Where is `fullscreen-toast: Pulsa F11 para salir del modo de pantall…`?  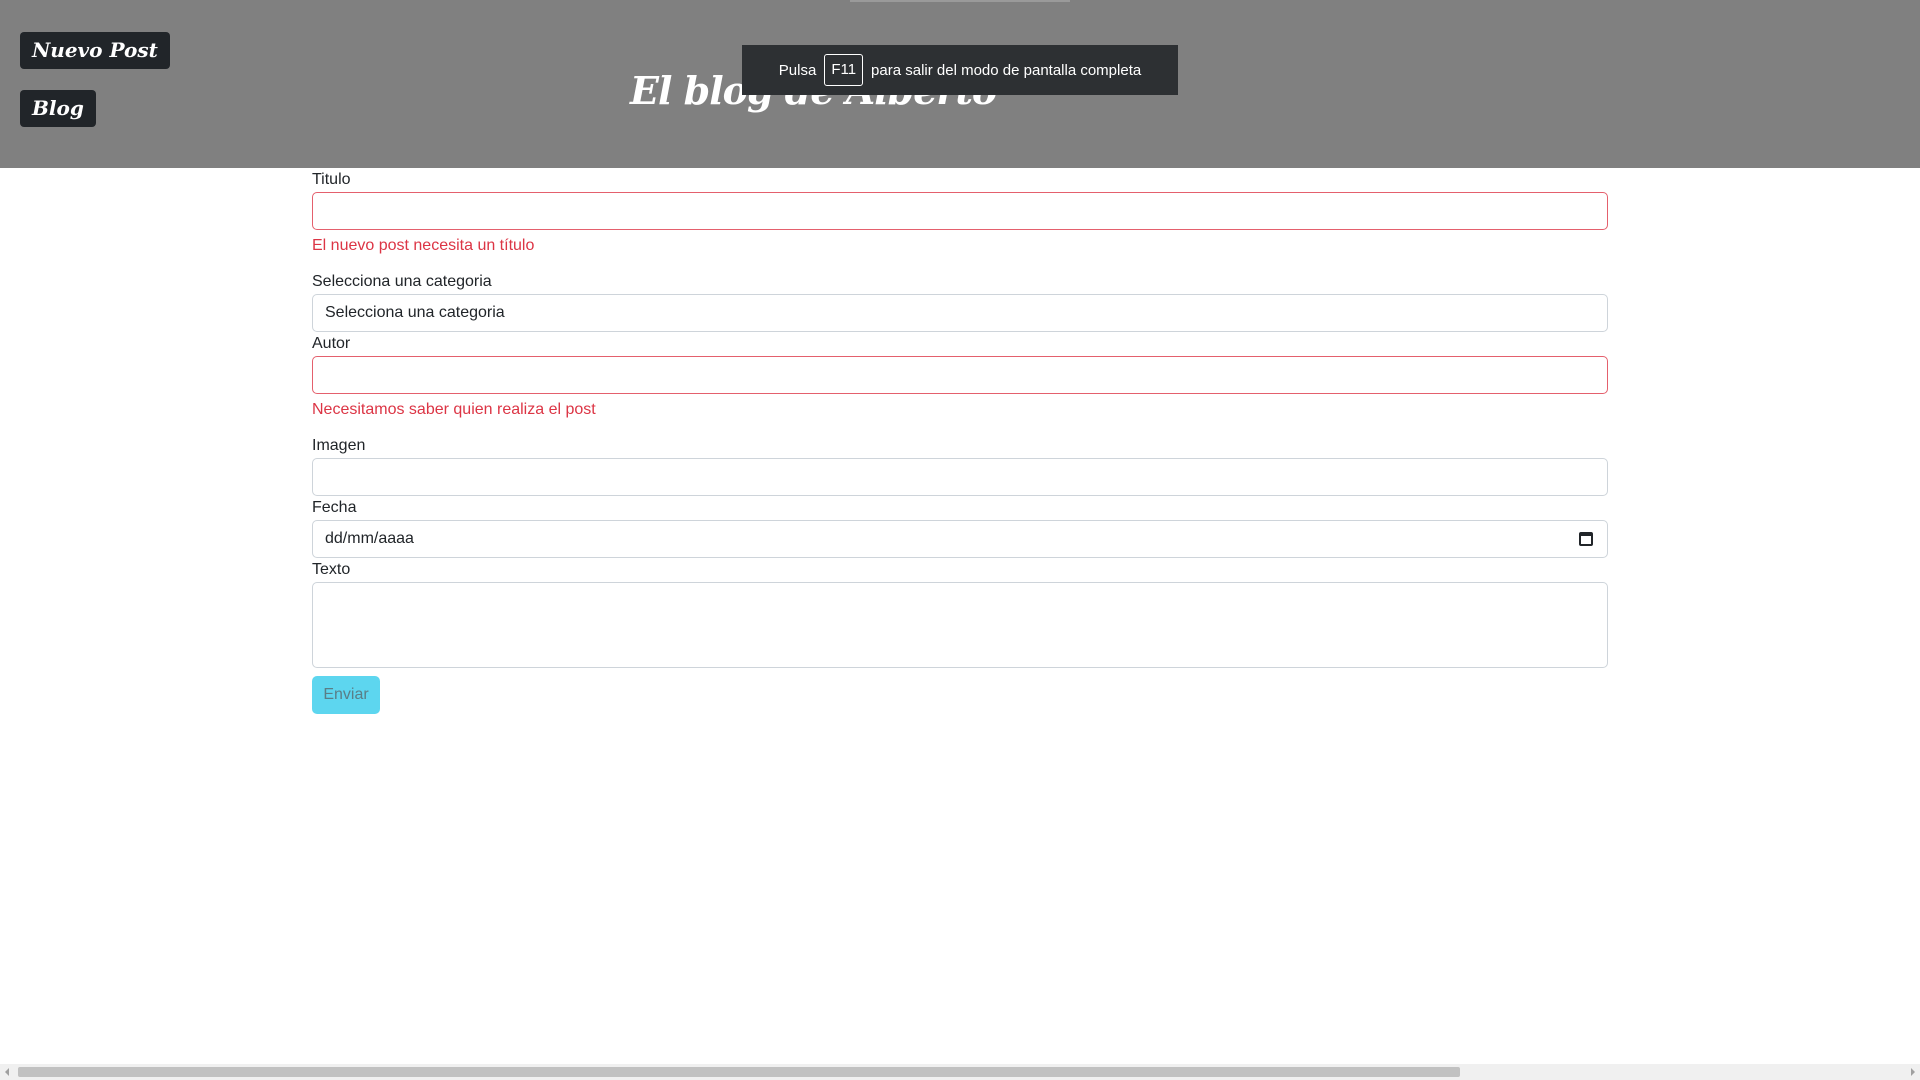 fullscreen-toast: Pulsa F11 para salir del modo de pantall… is located at coordinates (960, 70).